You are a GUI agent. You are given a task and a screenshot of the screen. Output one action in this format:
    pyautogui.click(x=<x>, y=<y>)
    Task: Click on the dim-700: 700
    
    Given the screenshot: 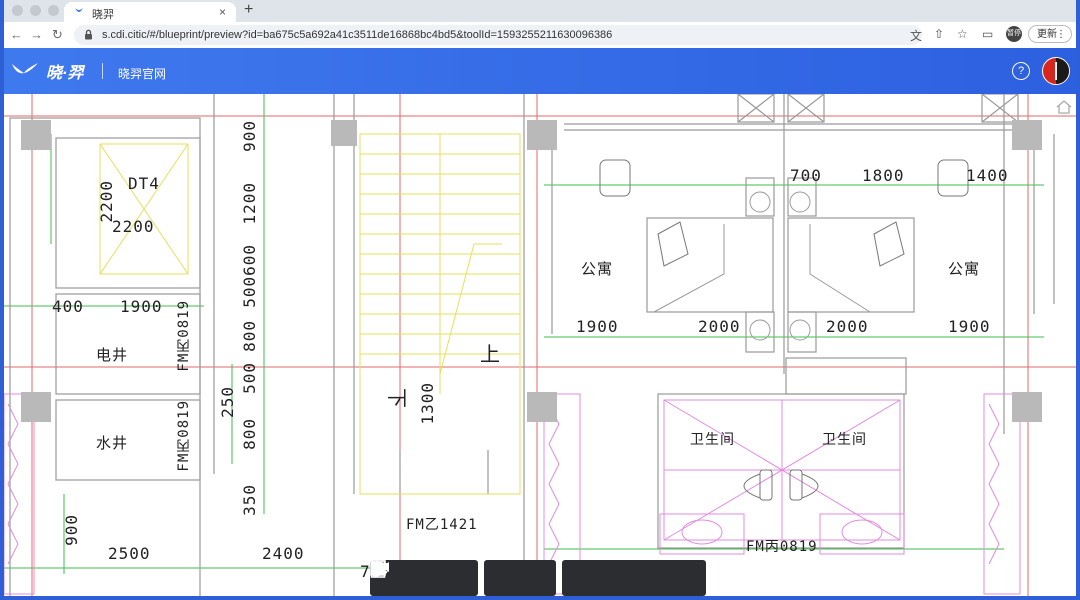 What is the action you would take?
    pyautogui.click(x=806, y=175)
    